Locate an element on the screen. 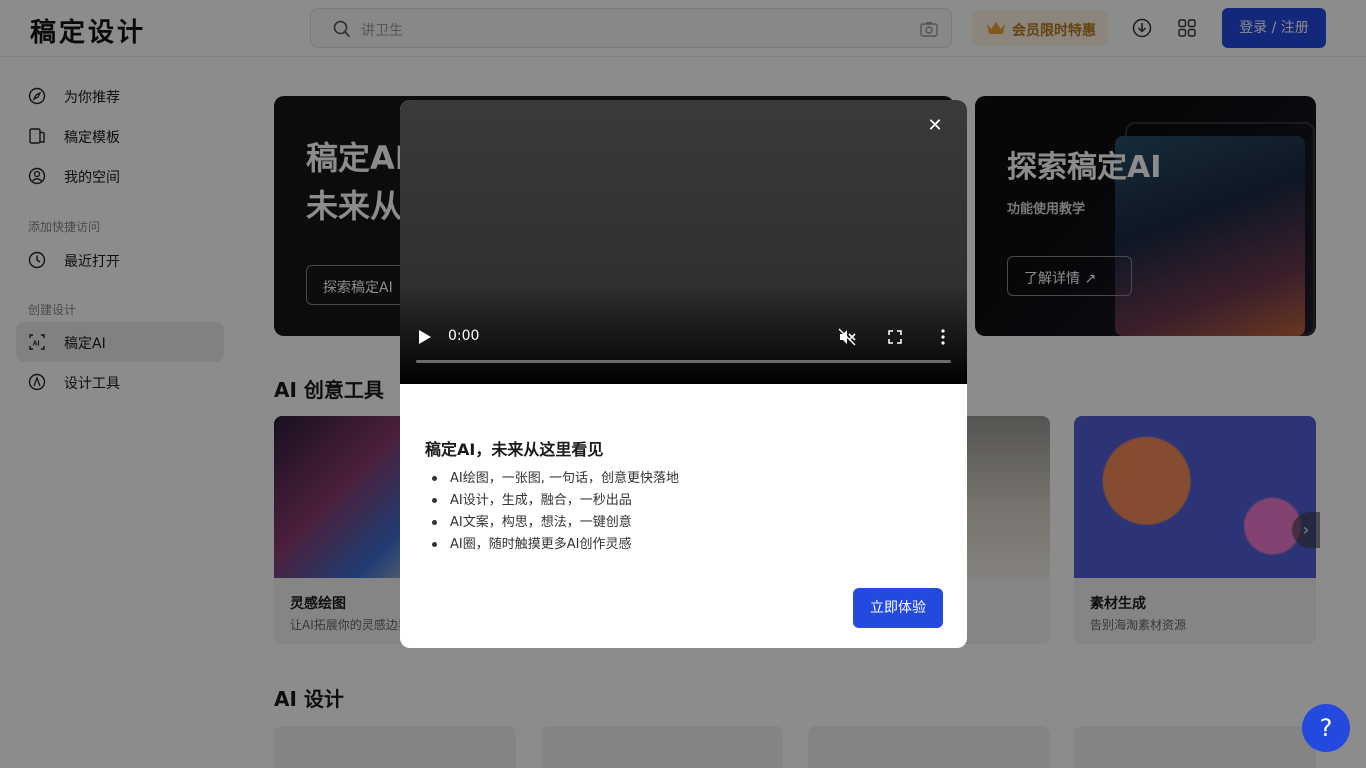 The width and height of the screenshot is (1366, 768). try-now-button: 立即体验 is located at coordinates (898, 608).